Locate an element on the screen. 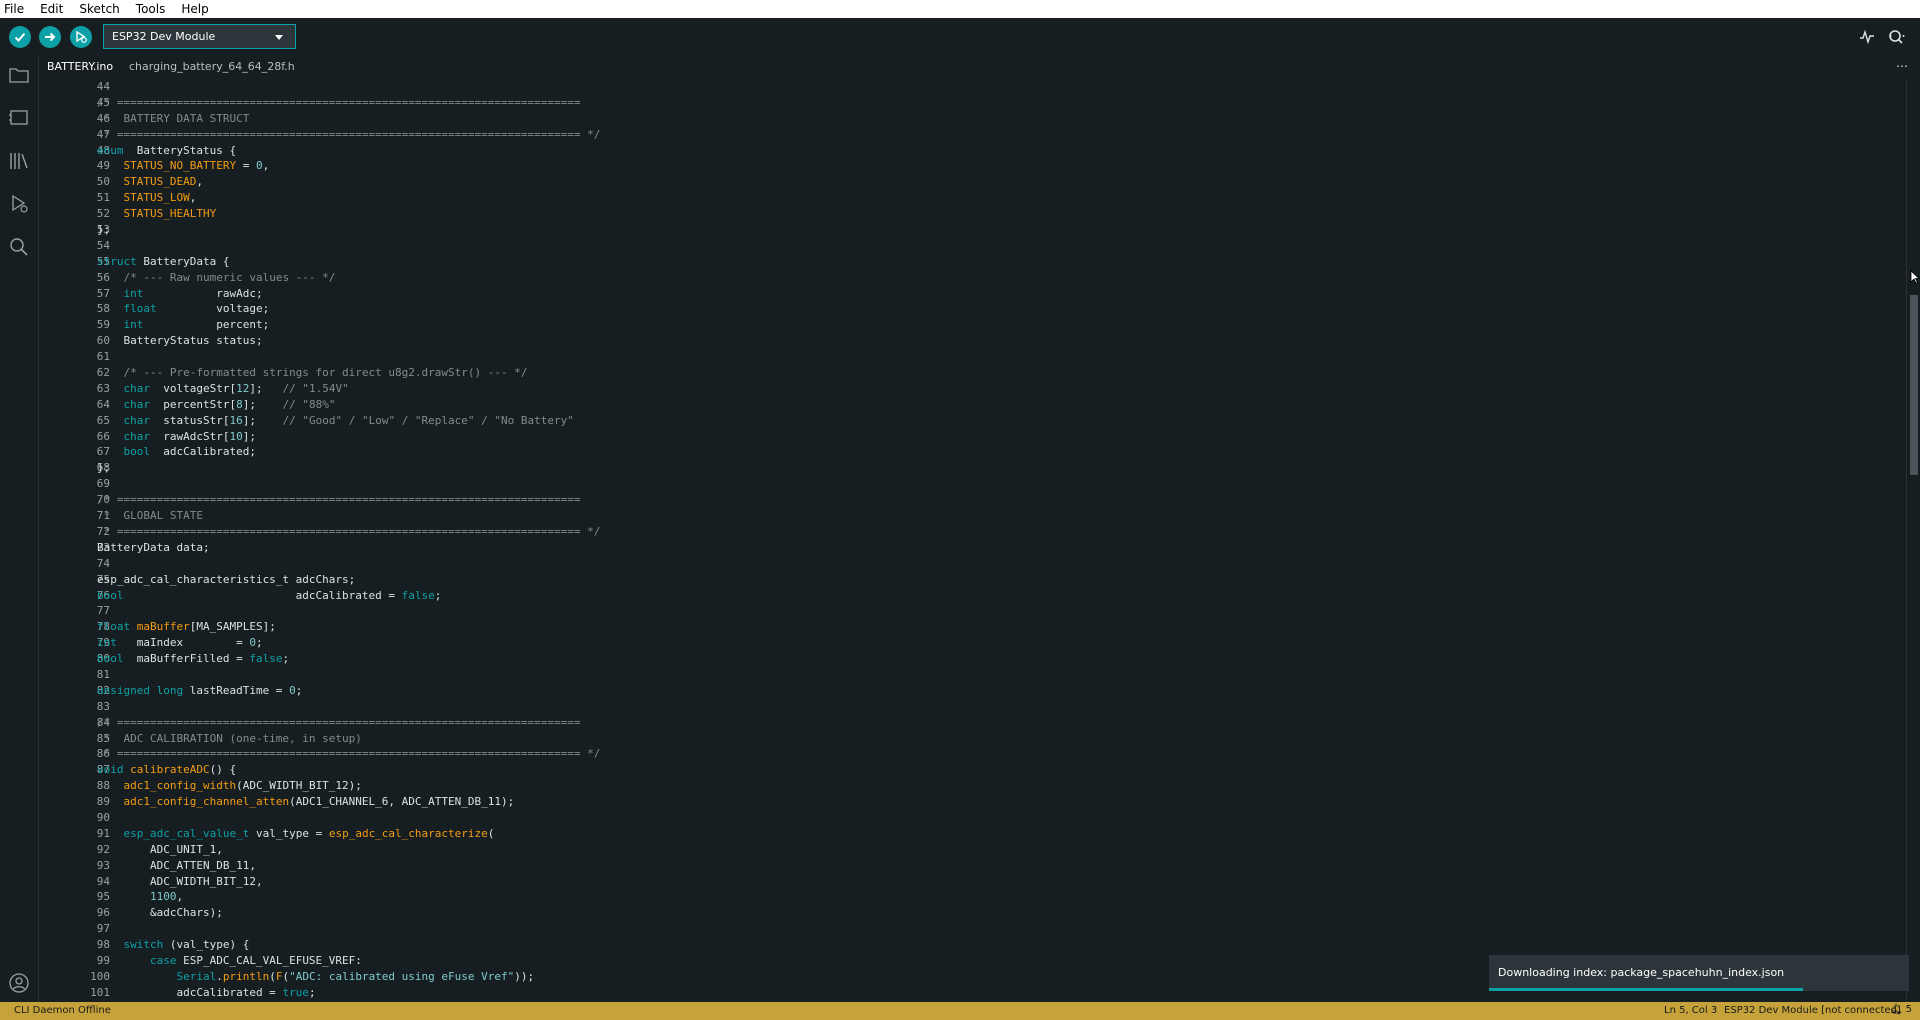 The width and height of the screenshot is (1920, 1020). code-line: 54 is located at coordinates (969, 246).